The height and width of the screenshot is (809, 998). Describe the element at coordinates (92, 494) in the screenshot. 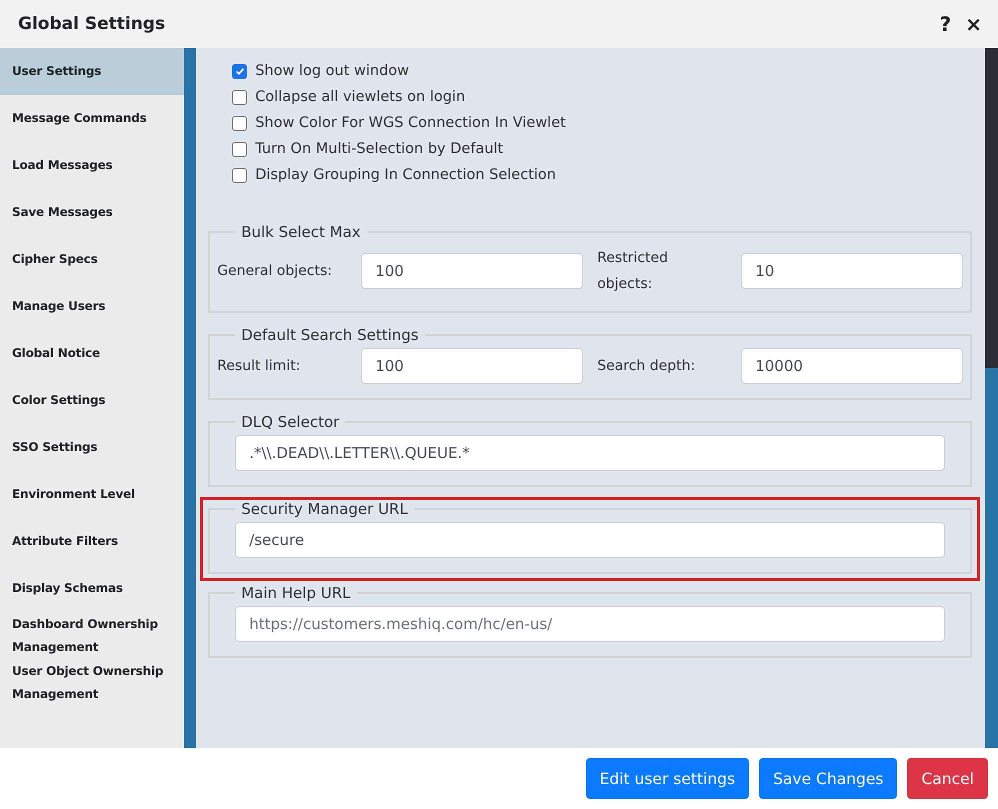

I see `sidebar-item: Environment Level` at that location.